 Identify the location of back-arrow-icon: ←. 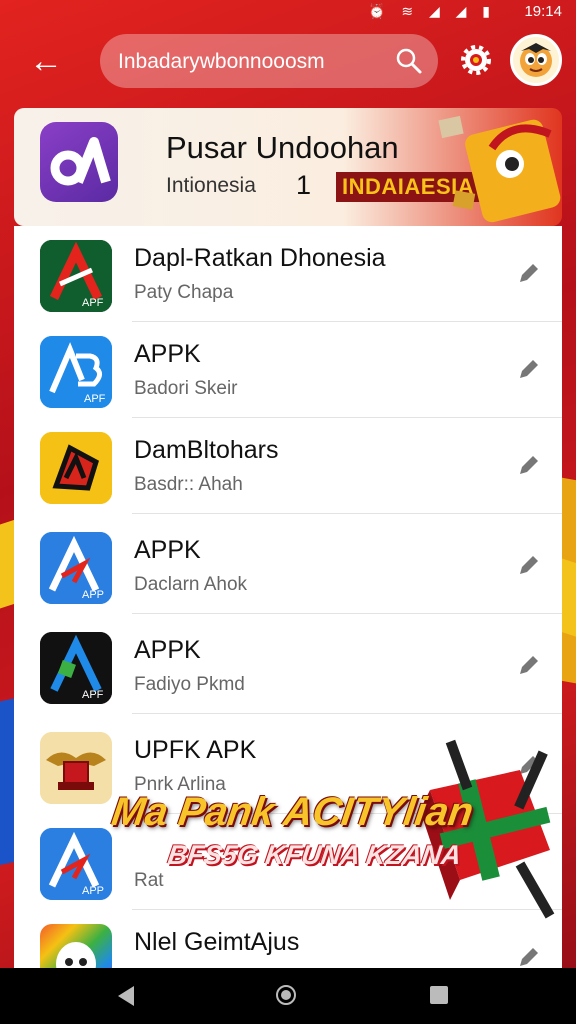
(46, 62).